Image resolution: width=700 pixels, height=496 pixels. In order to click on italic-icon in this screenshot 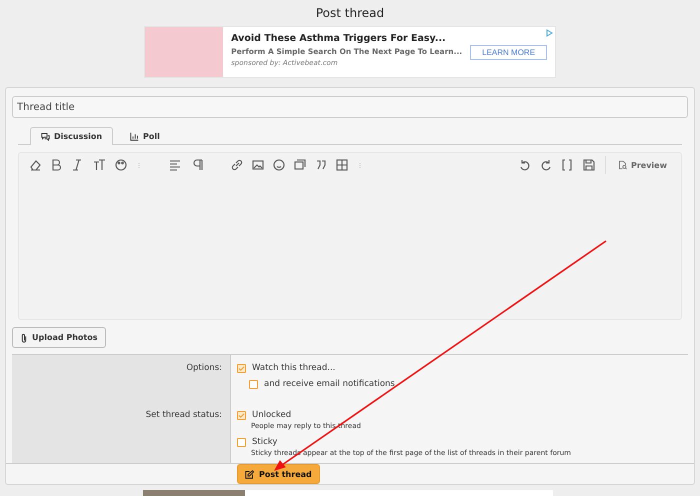, I will do `click(77, 165)`.